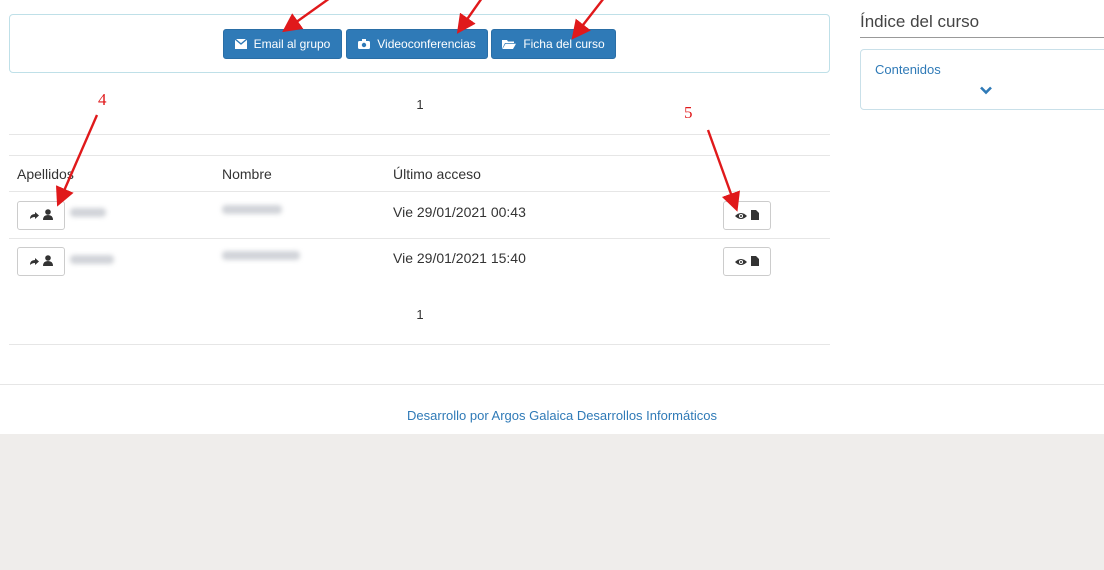  Describe the element at coordinates (509, 44) in the screenshot. I see `folder-open-icon` at that location.